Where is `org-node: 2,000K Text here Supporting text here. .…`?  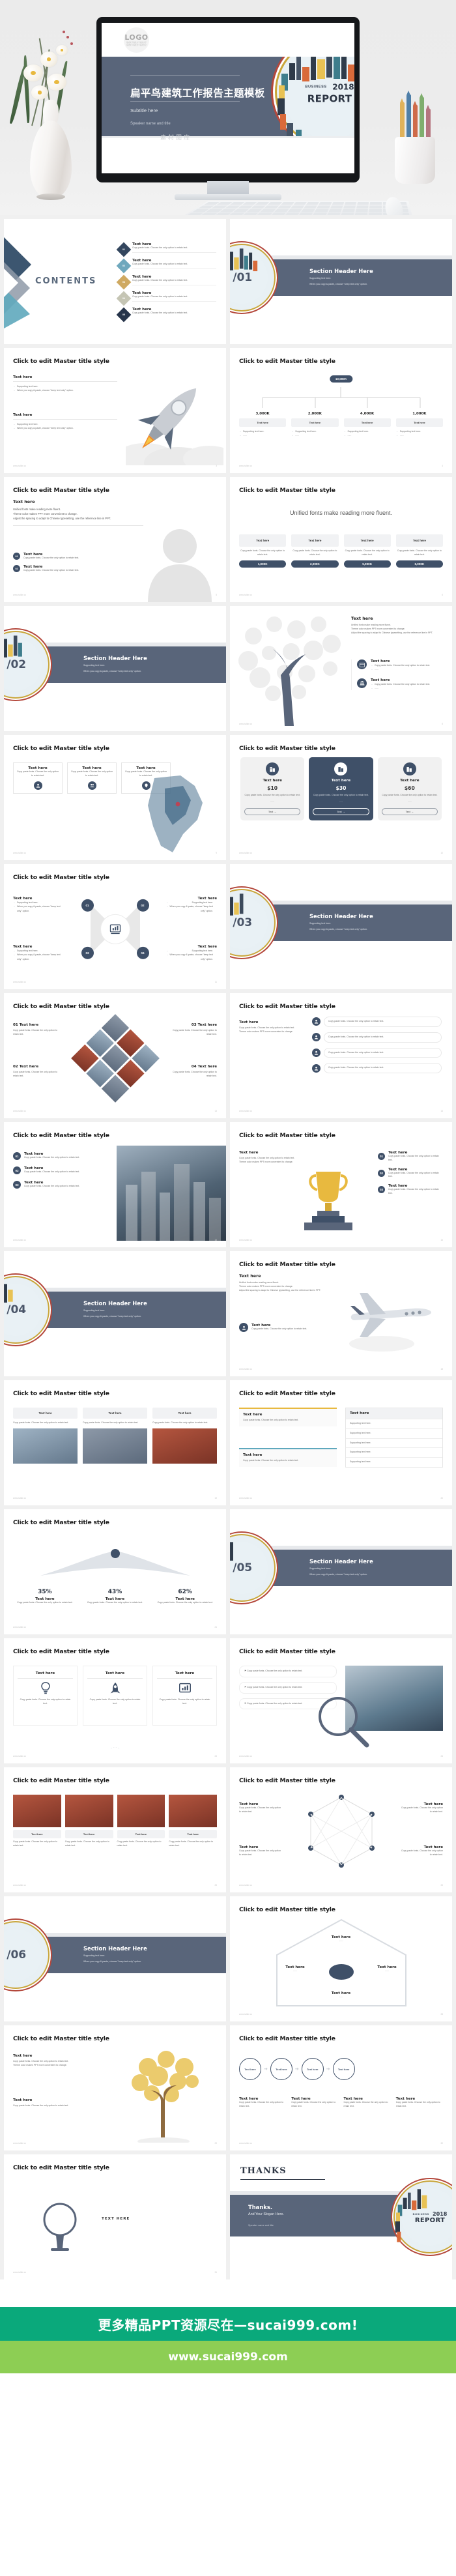
org-node: 2,000K Text here Supporting text here. .… is located at coordinates (315, 426).